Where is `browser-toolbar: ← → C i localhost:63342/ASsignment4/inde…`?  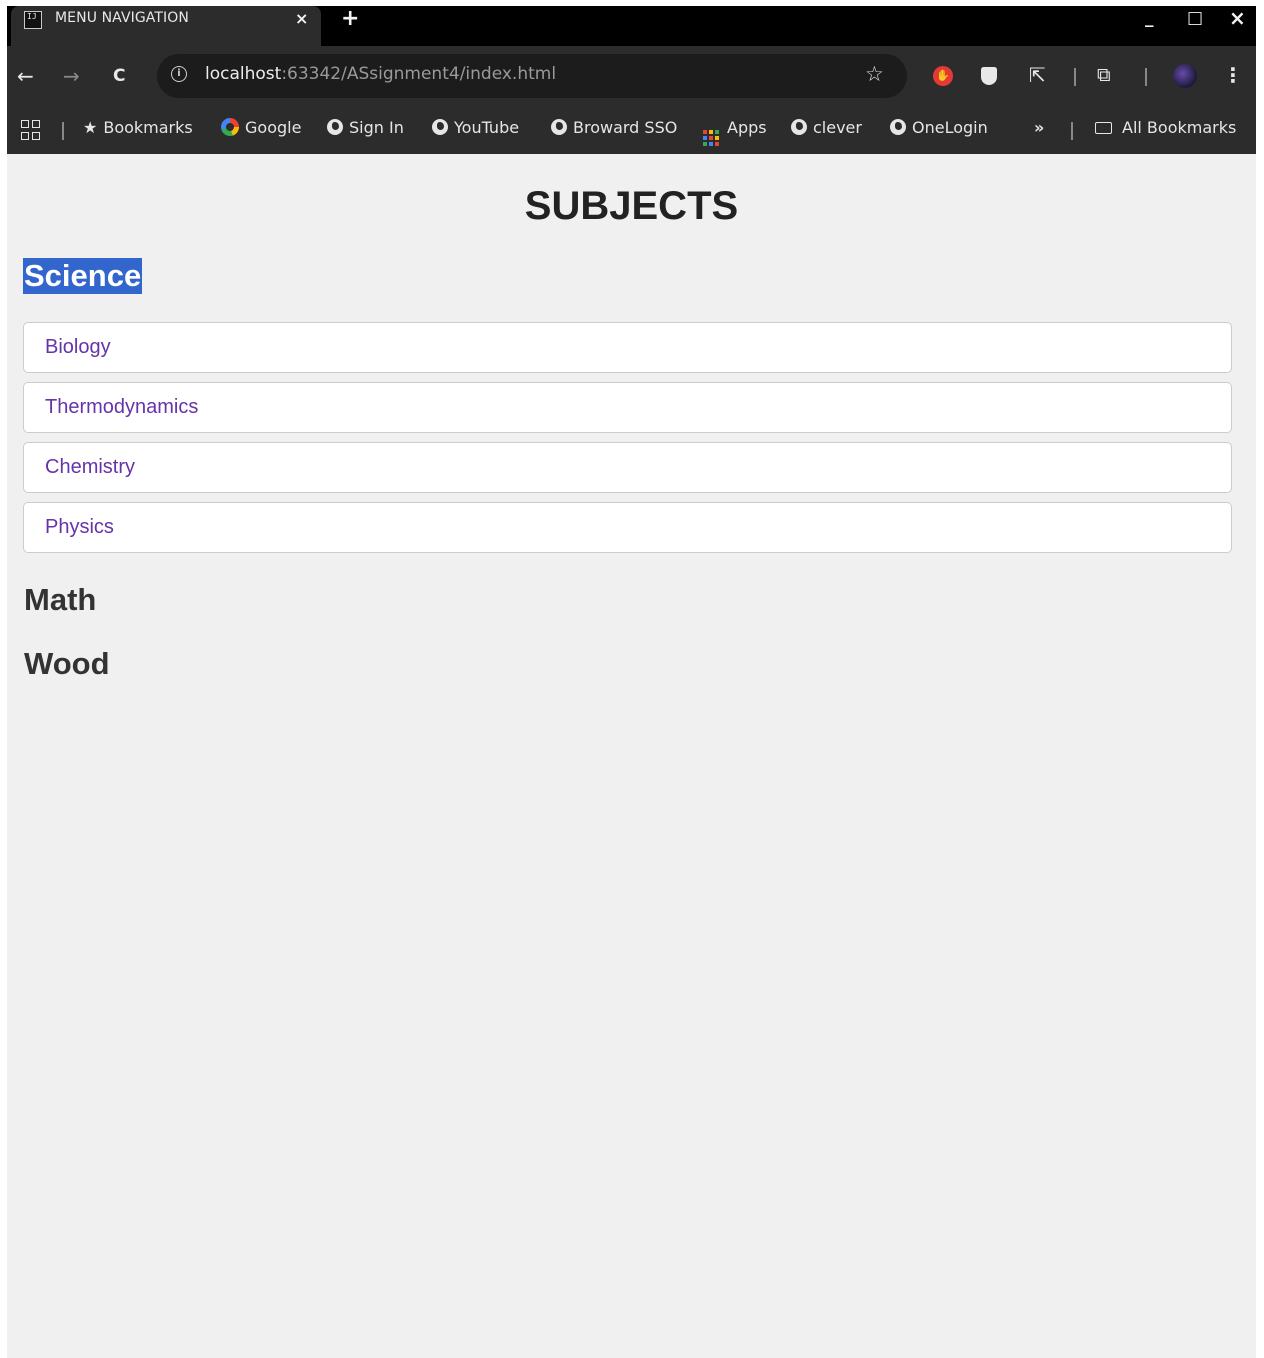
browser-toolbar: ← → C i localhost:63342/ASsignment4/inde… is located at coordinates (631, 77).